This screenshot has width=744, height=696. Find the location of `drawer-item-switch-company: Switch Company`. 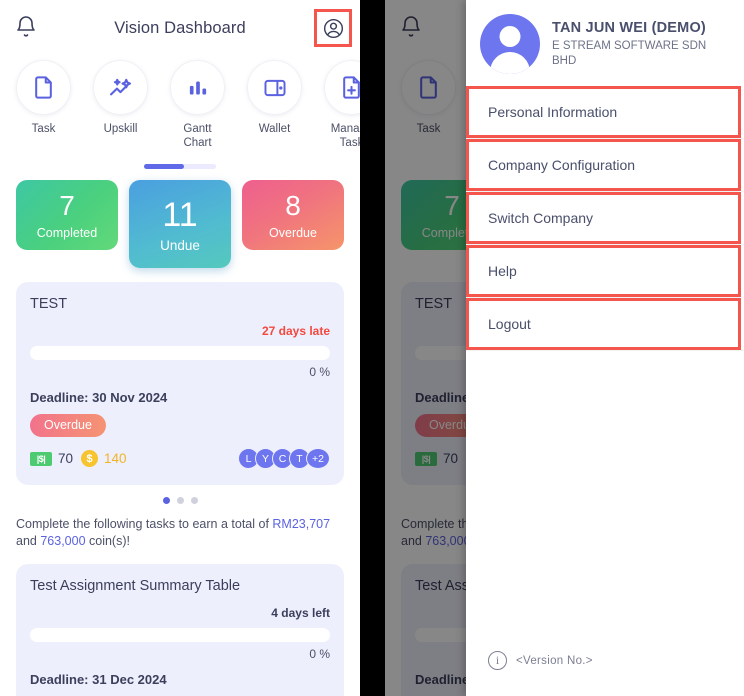

drawer-item-switch-company: Switch Company is located at coordinates (605, 218).